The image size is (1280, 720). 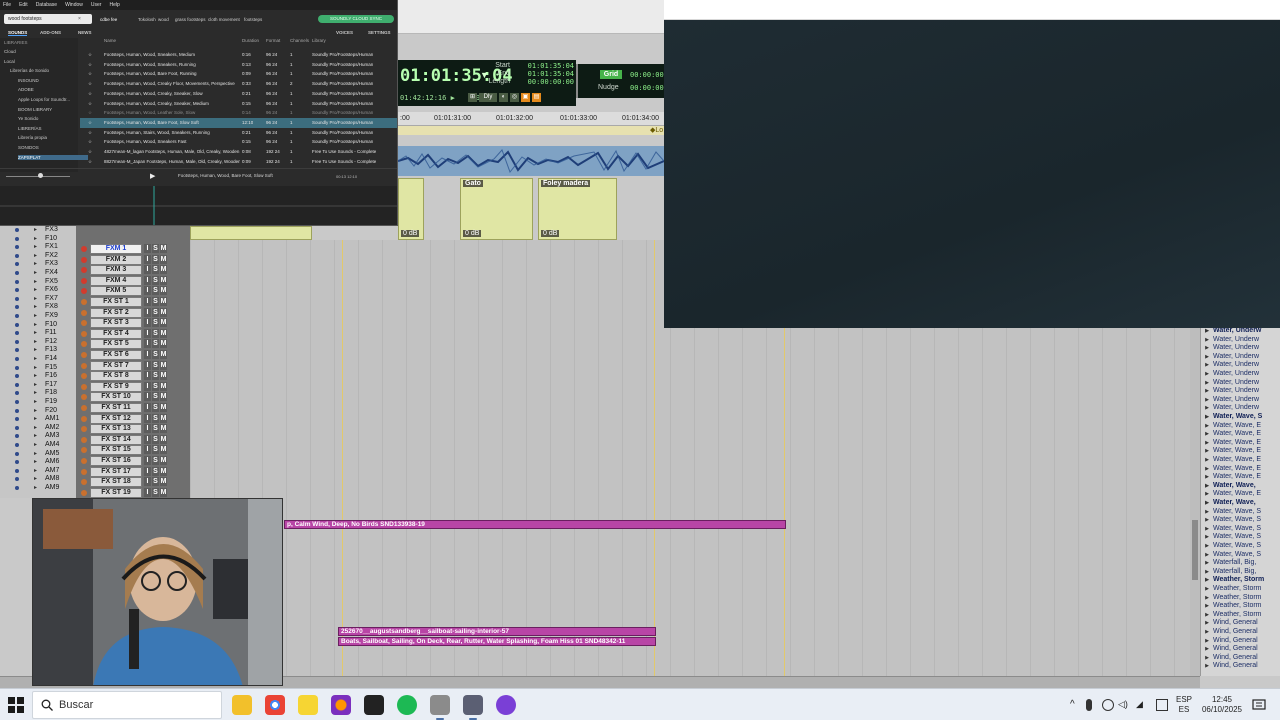 What do you see at coordinates (134, 281) in the screenshot?
I see `track-header: FXM 4ISM` at bounding box center [134, 281].